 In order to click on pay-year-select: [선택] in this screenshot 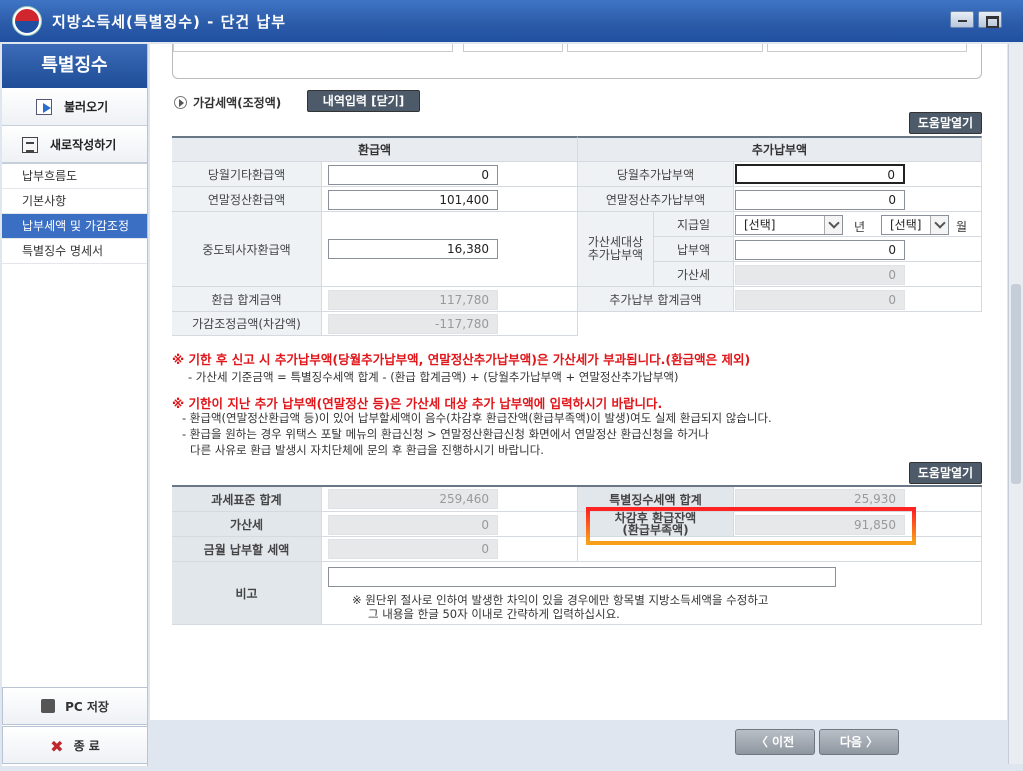, I will do `click(789, 225)`.